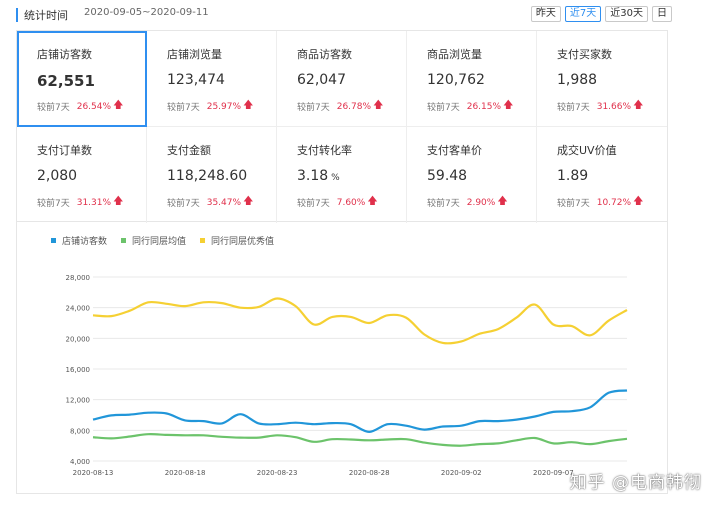 The width and height of the screenshot is (720, 511). Describe the element at coordinates (78, 309) in the screenshot. I see `y-tick-label: 24,000` at that location.